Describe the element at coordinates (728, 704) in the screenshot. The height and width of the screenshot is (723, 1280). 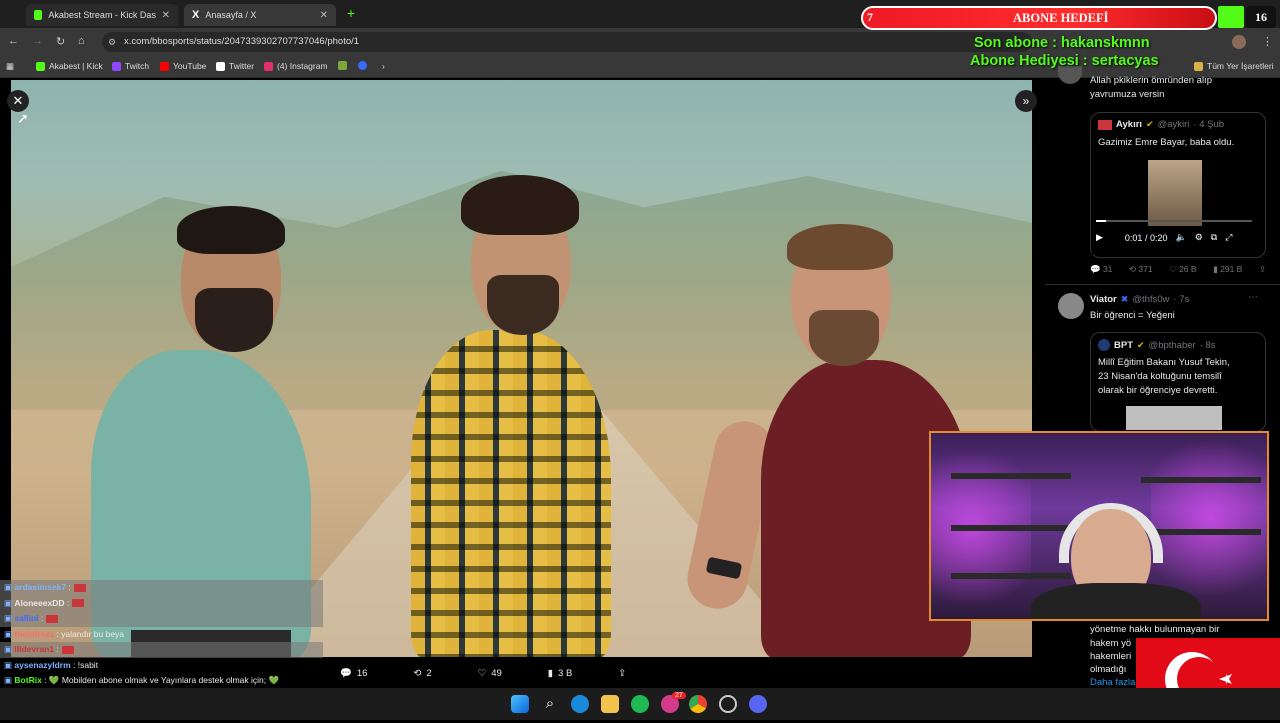
I see `obs-icon` at that location.